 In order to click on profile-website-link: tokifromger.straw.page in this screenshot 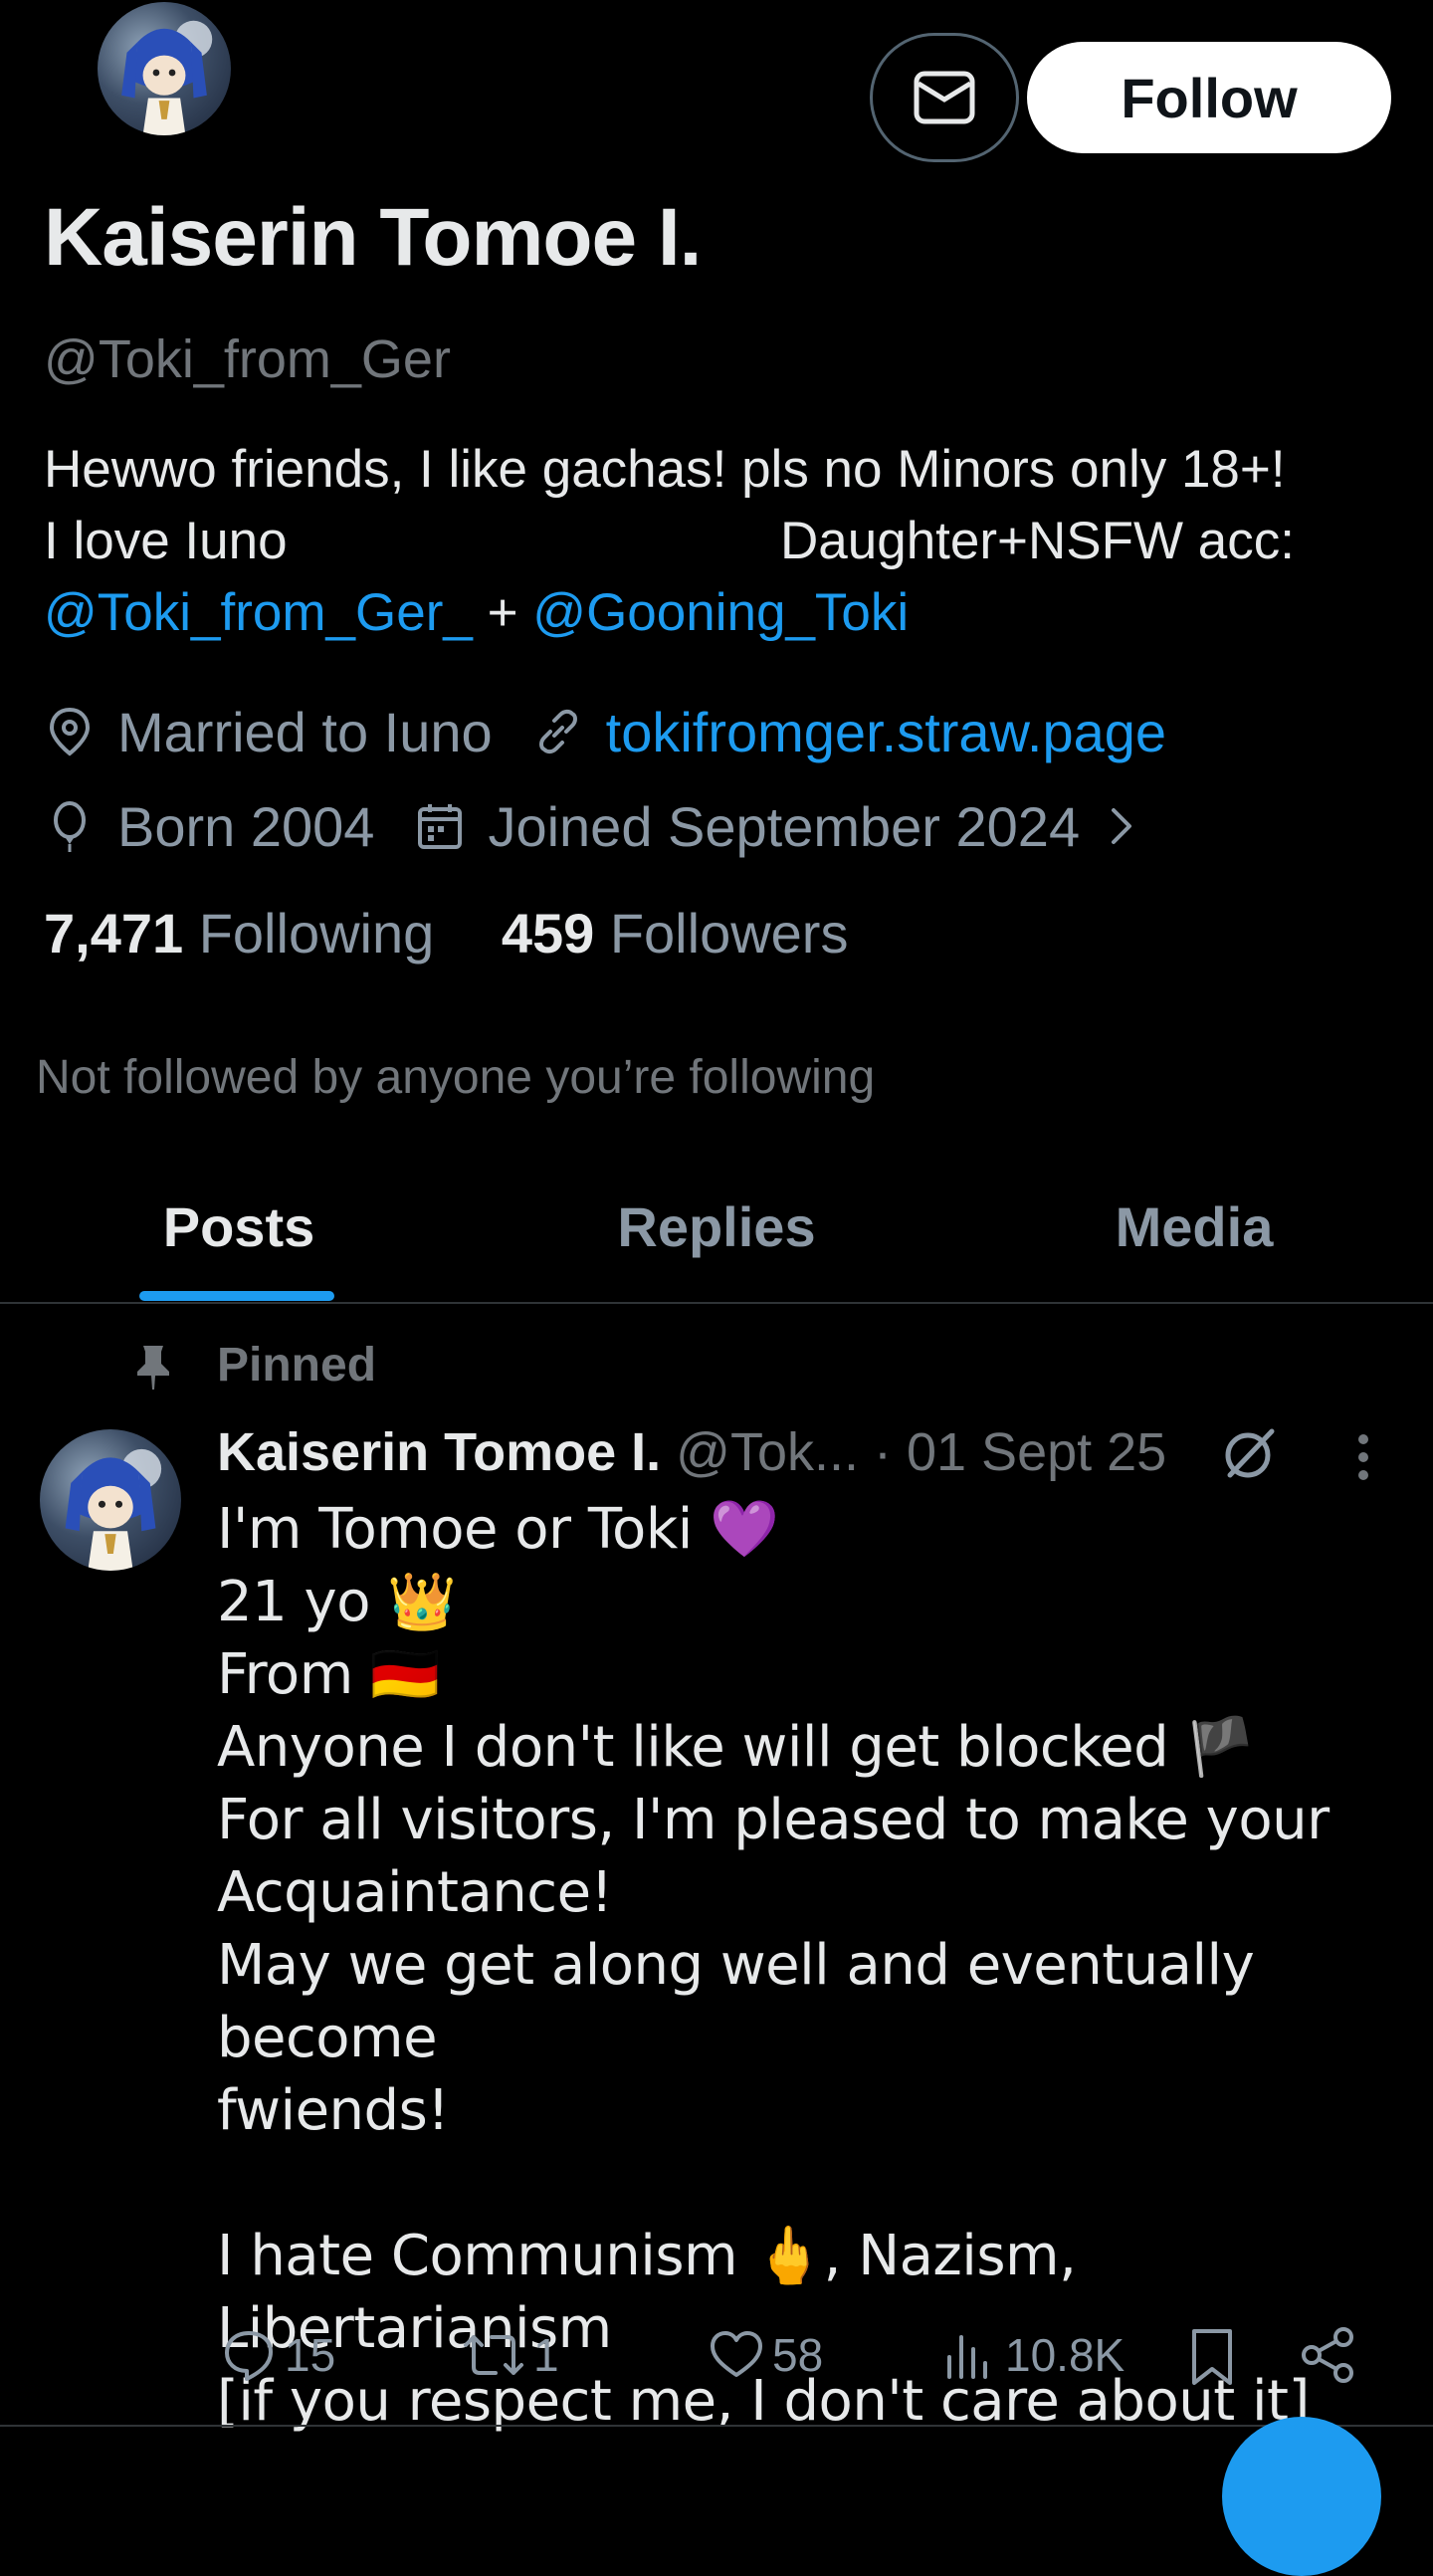, I will do `click(886, 732)`.